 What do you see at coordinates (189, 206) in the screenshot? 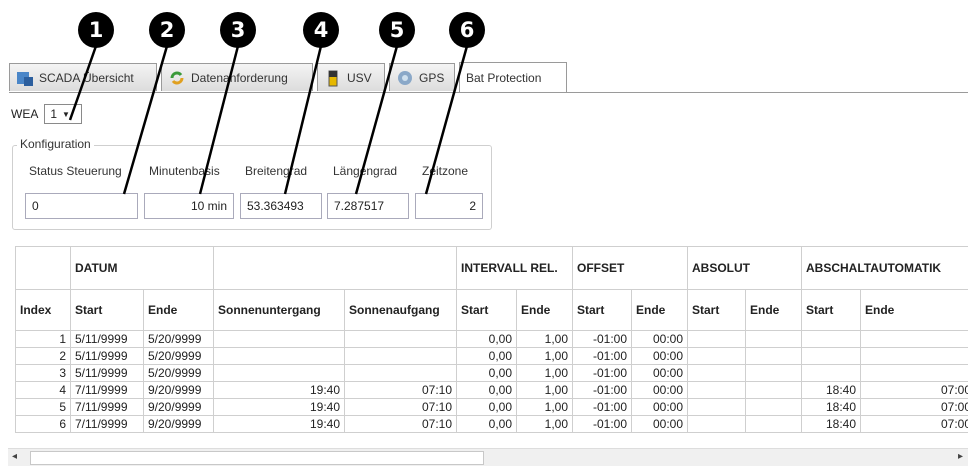
I see `minutenbasis-field: 10 min` at bounding box center [189, 206].